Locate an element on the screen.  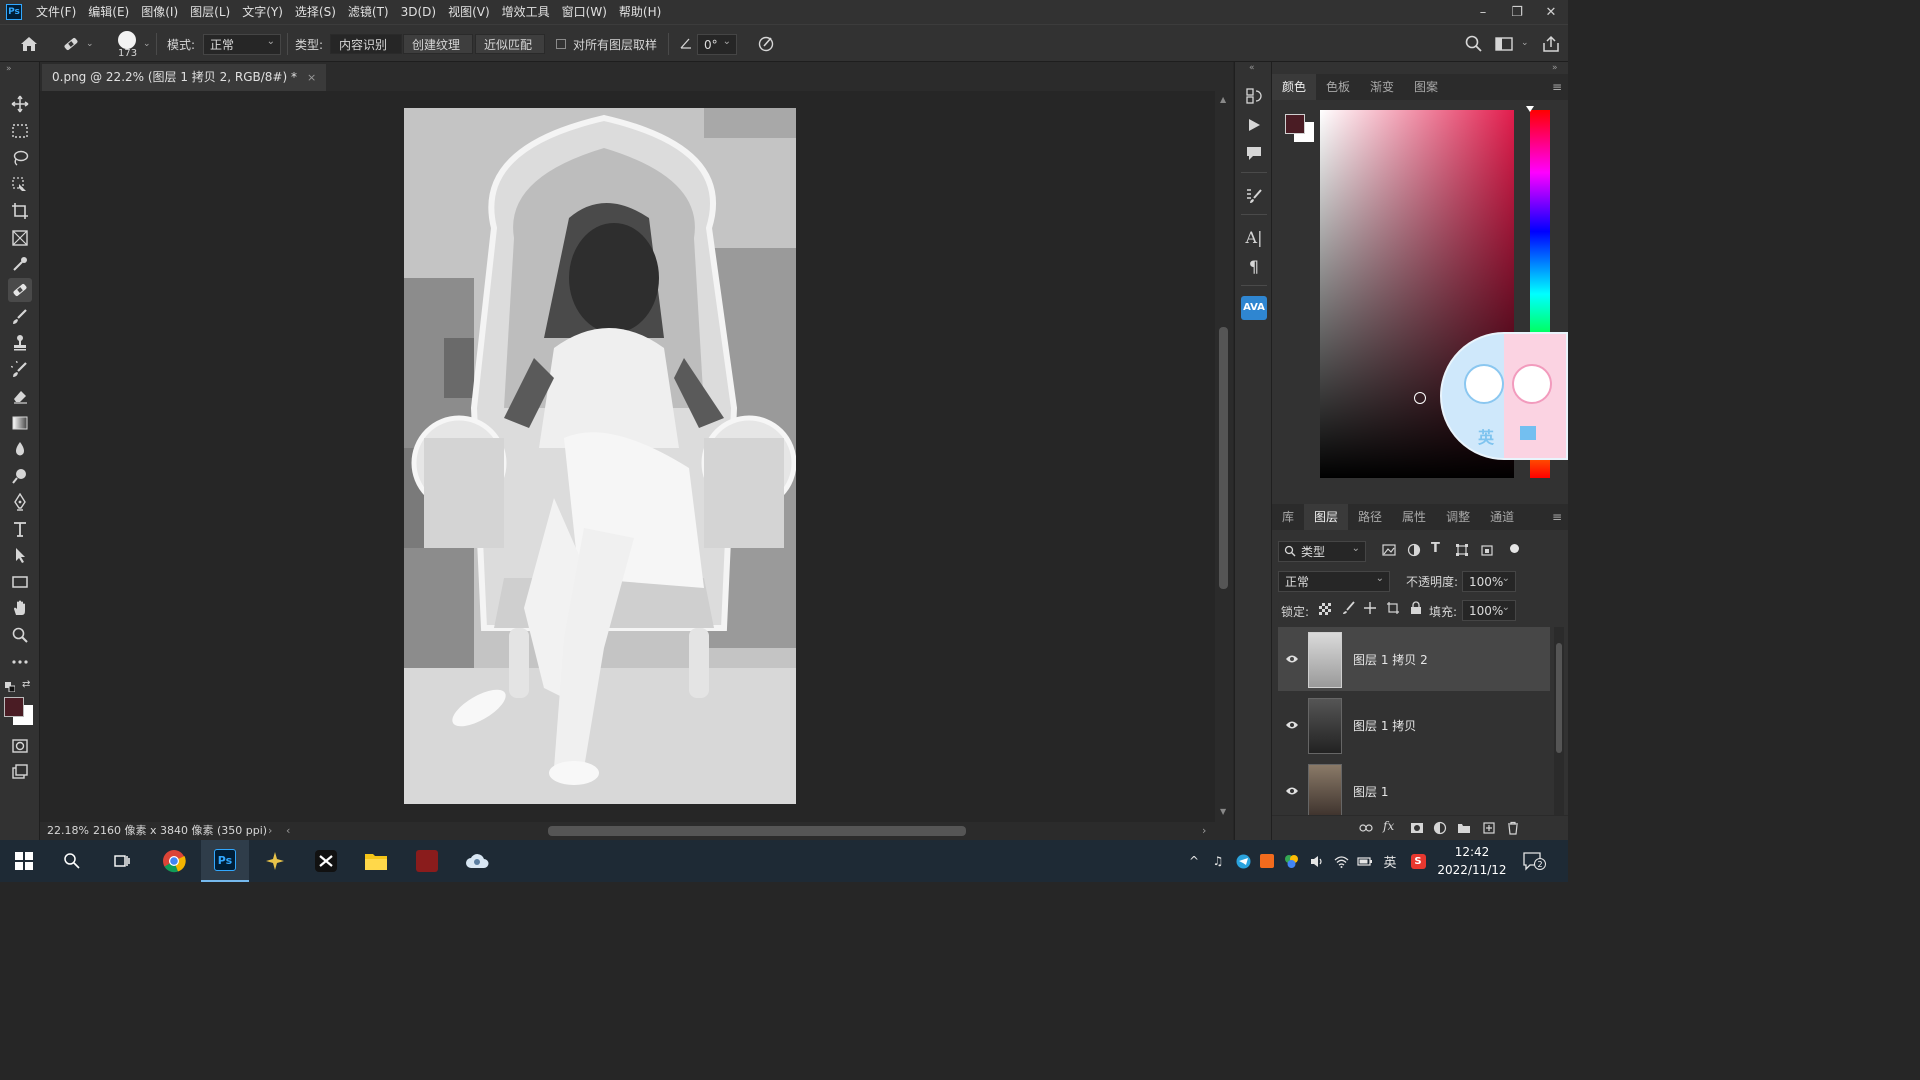
tray-volume-icon is located at coordinates (1316, 861).